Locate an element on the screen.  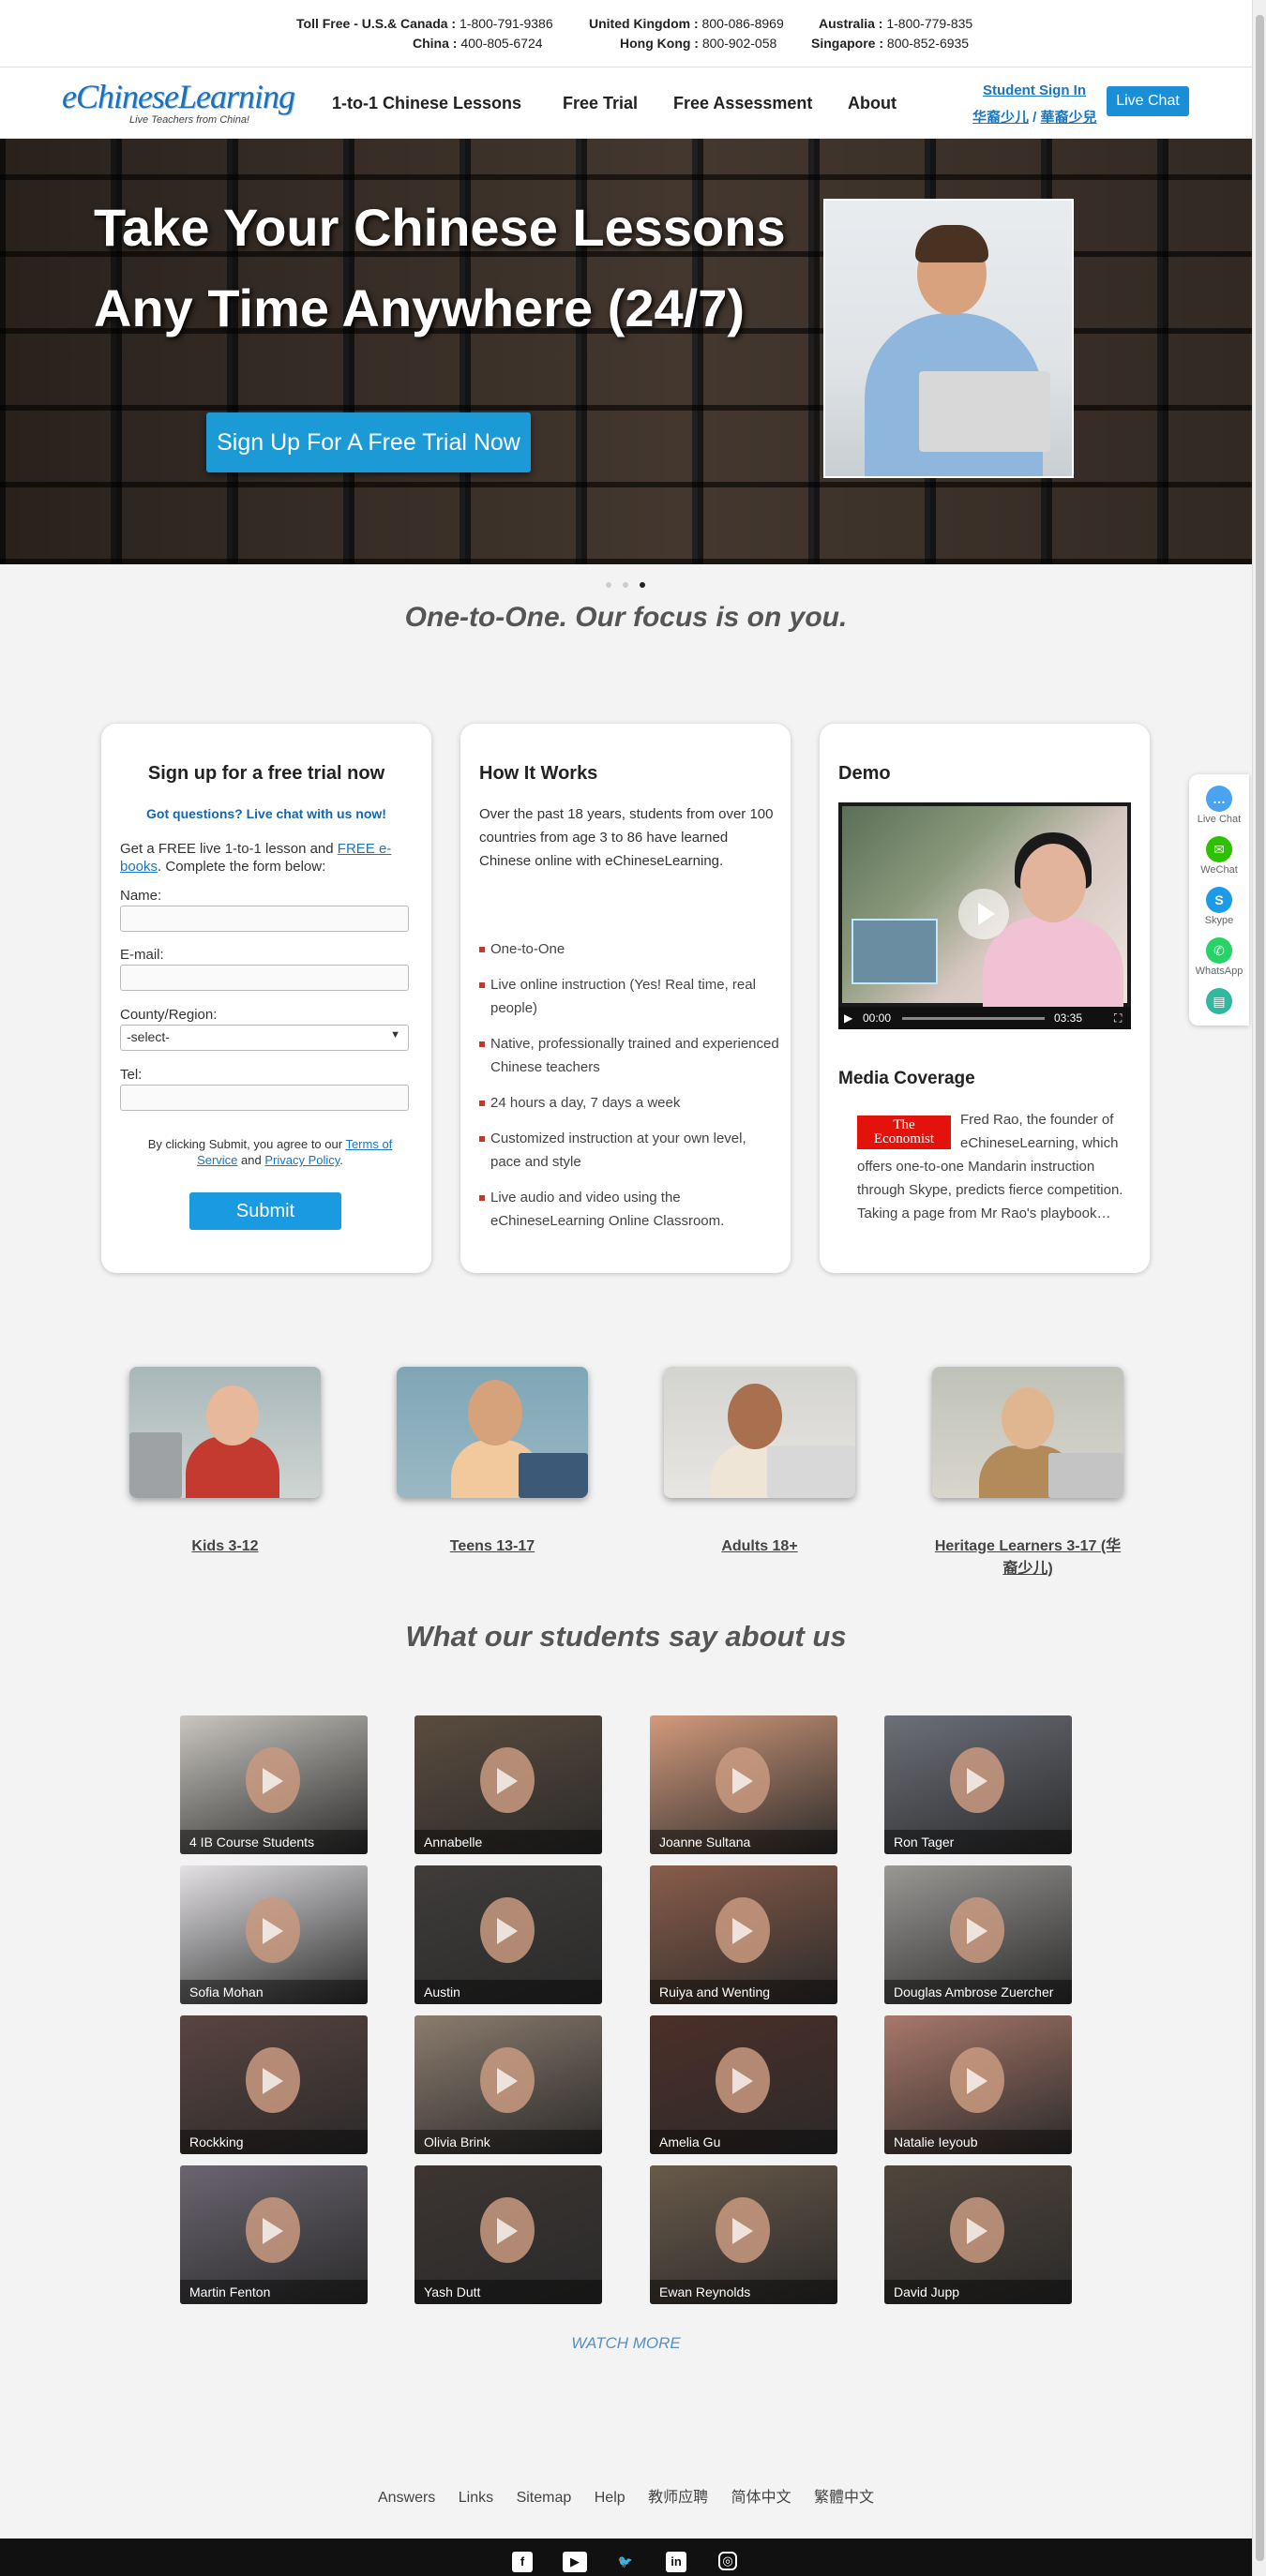
how-it-works-title: How It Works is located at coordinates (538, 774).